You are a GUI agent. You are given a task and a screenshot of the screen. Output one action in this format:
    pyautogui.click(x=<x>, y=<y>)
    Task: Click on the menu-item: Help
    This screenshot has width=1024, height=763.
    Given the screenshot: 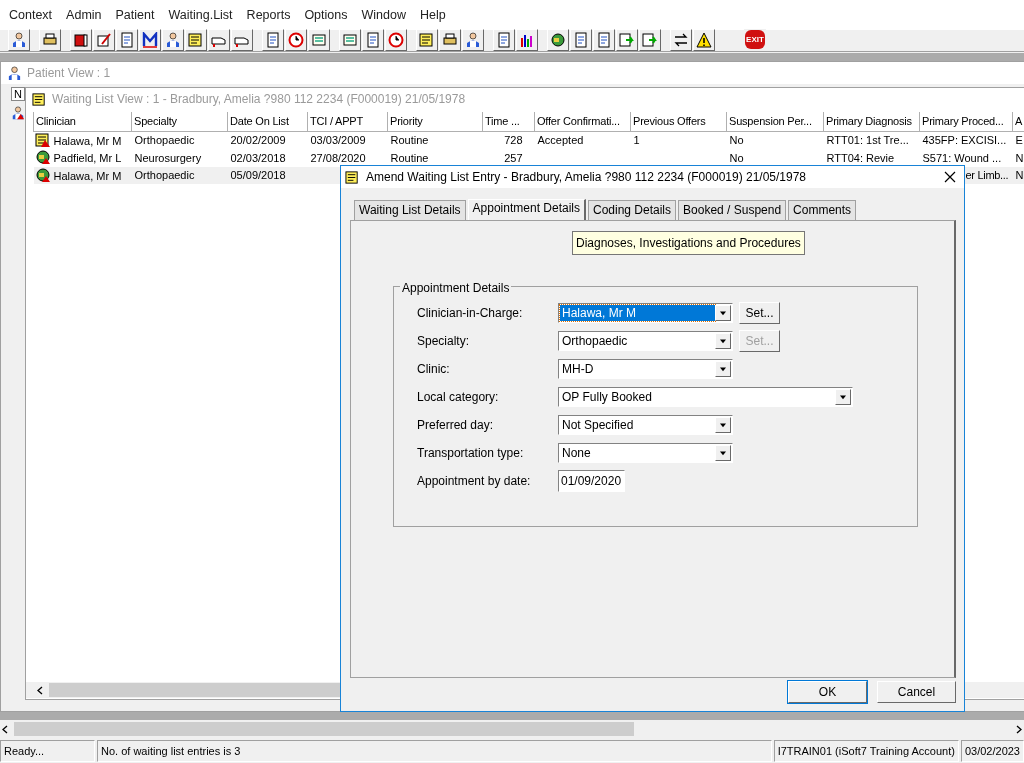 What is the action you would take?
    pyautogui.click(x=432, y=15)
    